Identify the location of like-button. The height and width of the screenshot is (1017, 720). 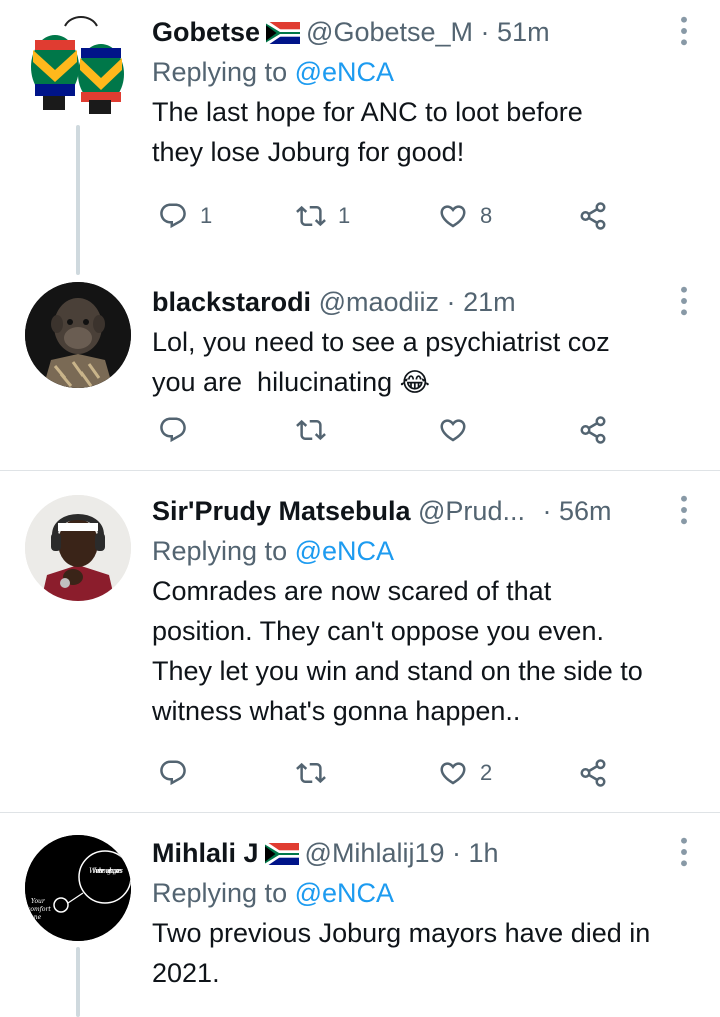
(453, 430).